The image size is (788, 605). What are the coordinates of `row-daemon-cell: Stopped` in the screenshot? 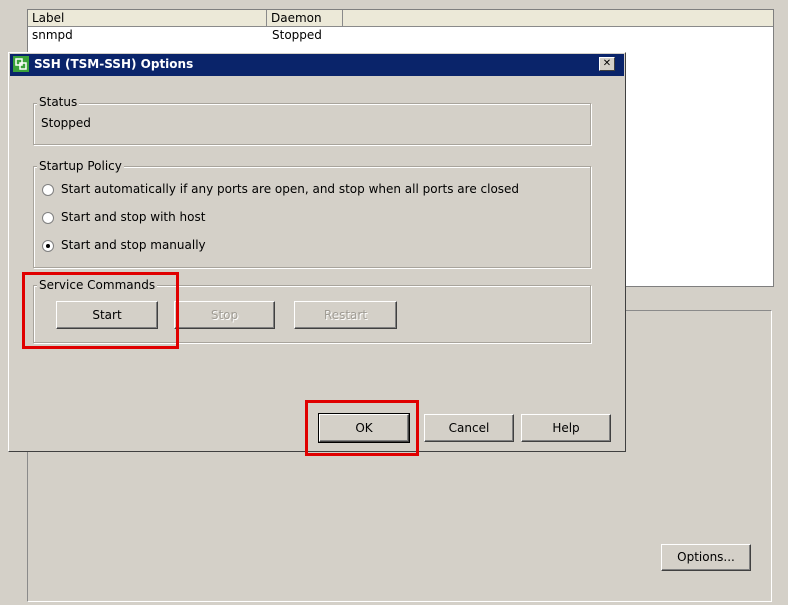 It's located at (295, 35).